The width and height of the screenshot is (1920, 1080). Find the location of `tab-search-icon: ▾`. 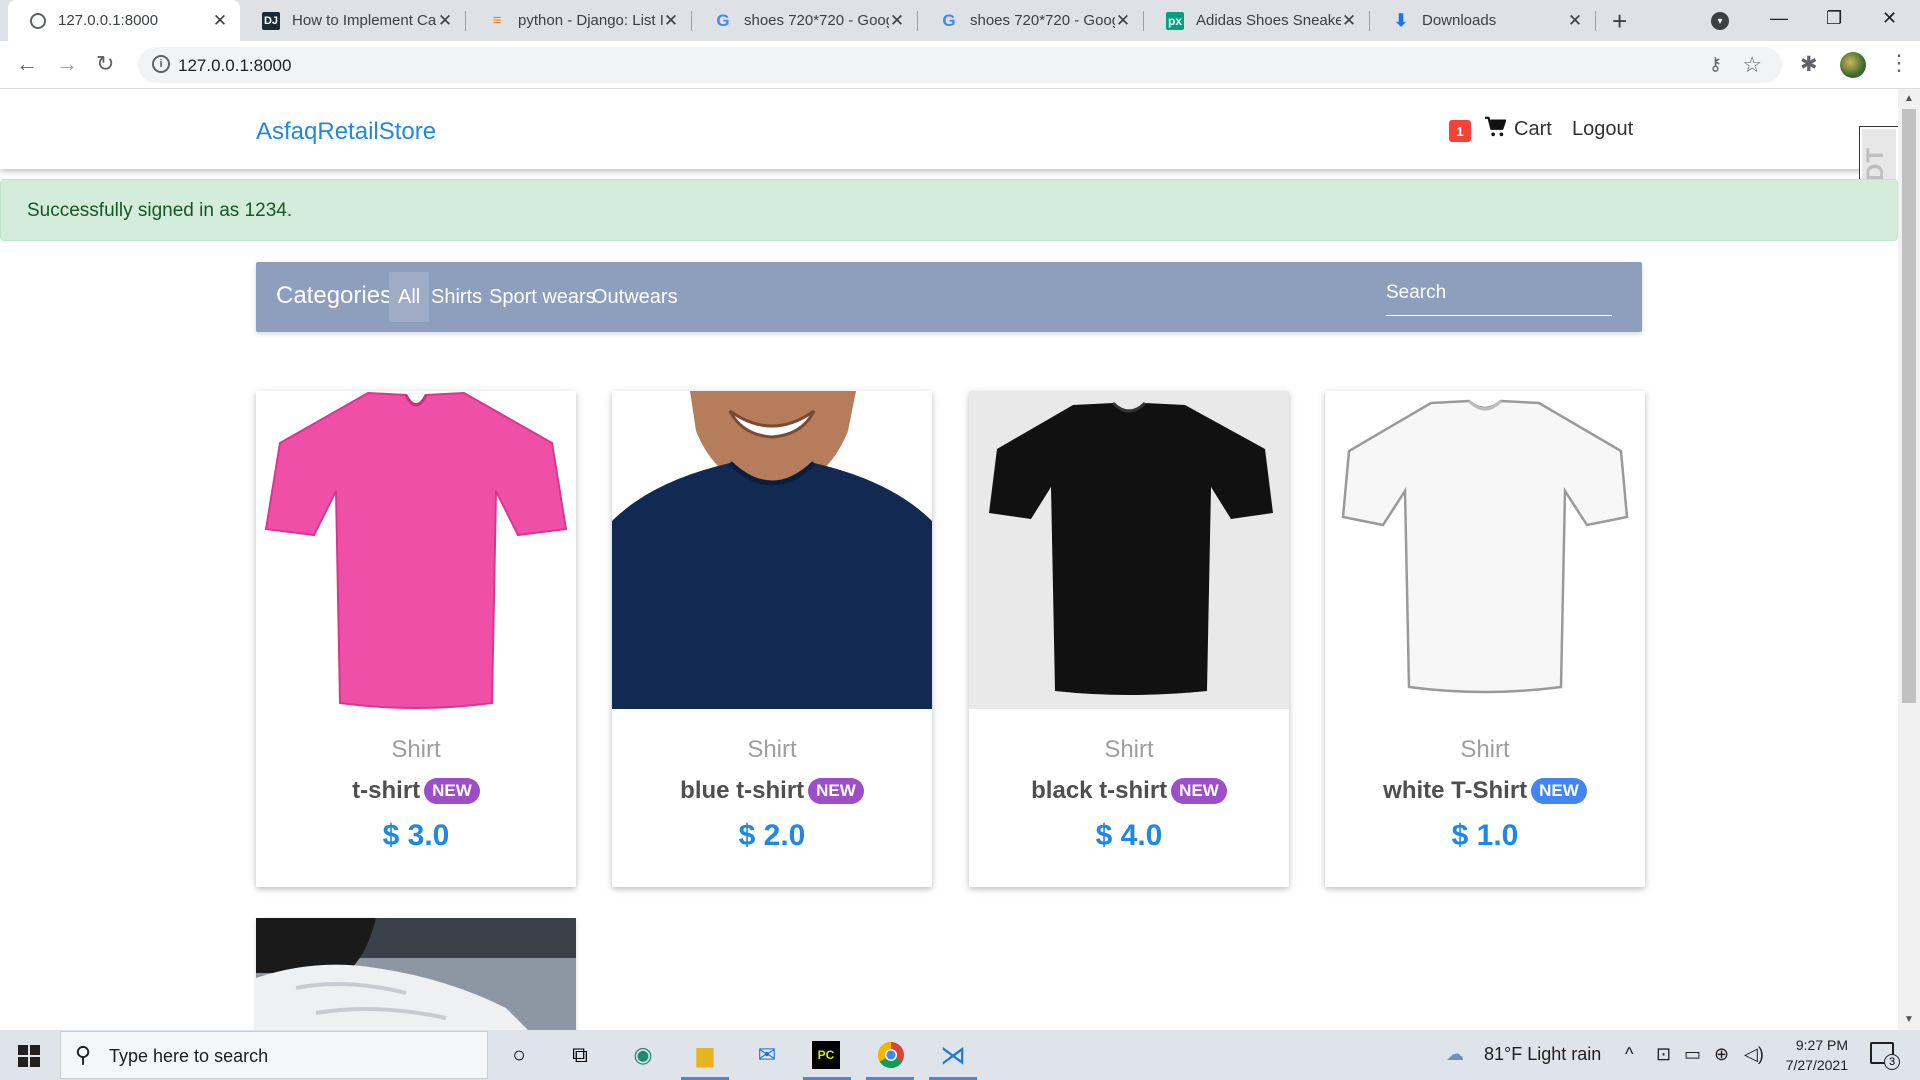

tab-search-icon: ▾ is located at coordinates (1720, 21).